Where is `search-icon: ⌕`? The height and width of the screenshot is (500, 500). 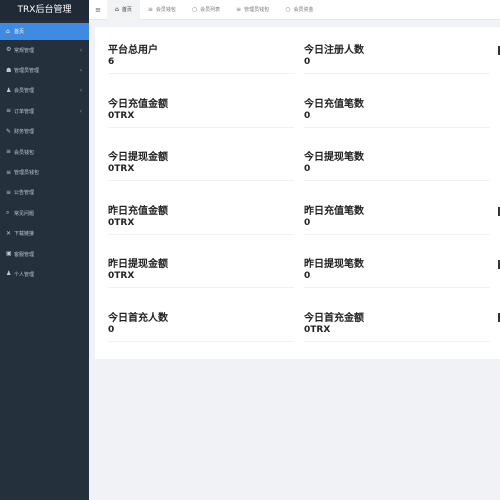
search-icon: ⌕ is located at coordinates (8, 213).